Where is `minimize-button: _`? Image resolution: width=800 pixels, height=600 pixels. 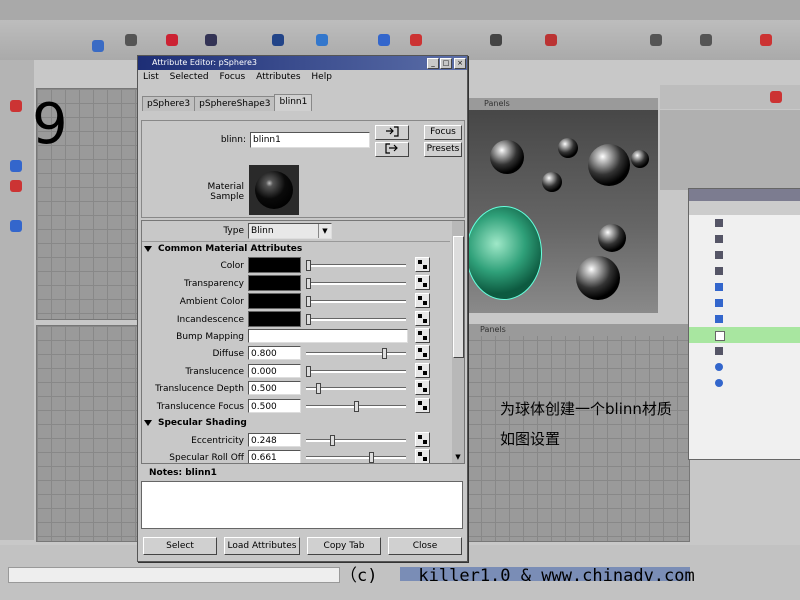
minimize-button: _ is located at coordinates (433, 63).